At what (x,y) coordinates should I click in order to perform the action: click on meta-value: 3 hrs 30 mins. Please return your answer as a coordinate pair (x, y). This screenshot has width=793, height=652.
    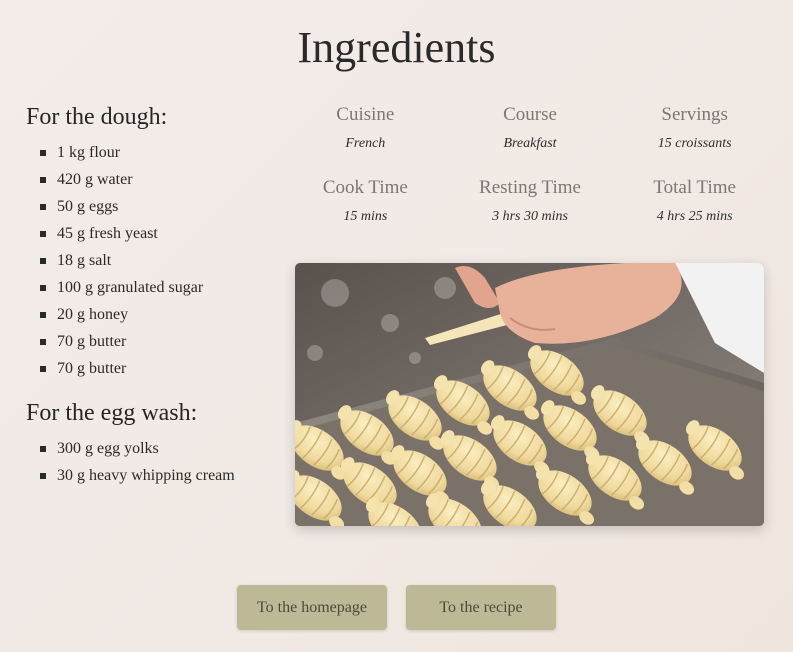
    Looking at the image, I should click on (530, 216).